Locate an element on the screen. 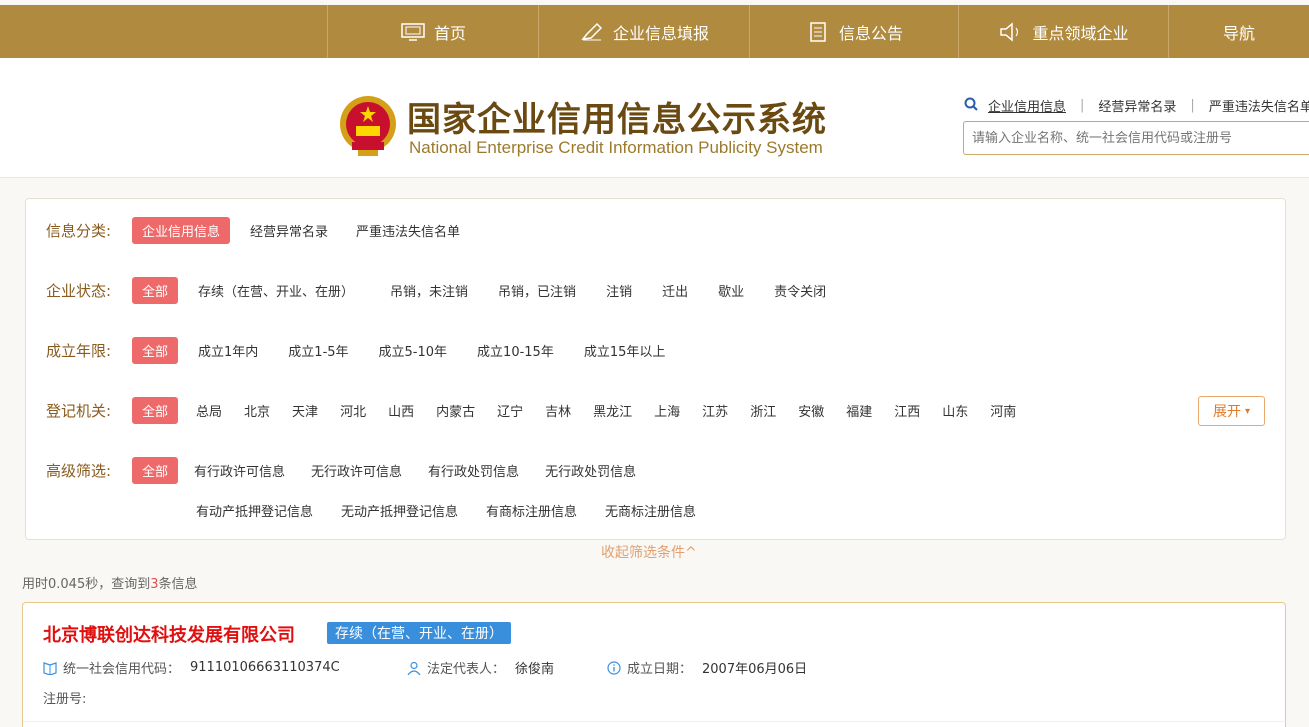 Image resolution: width=1309 pixels, height=727 pixels. search-tabs: 企业信用信息 | 经营异常名录 | 严重违法失信名单 is located at coordinates (1136, 105).